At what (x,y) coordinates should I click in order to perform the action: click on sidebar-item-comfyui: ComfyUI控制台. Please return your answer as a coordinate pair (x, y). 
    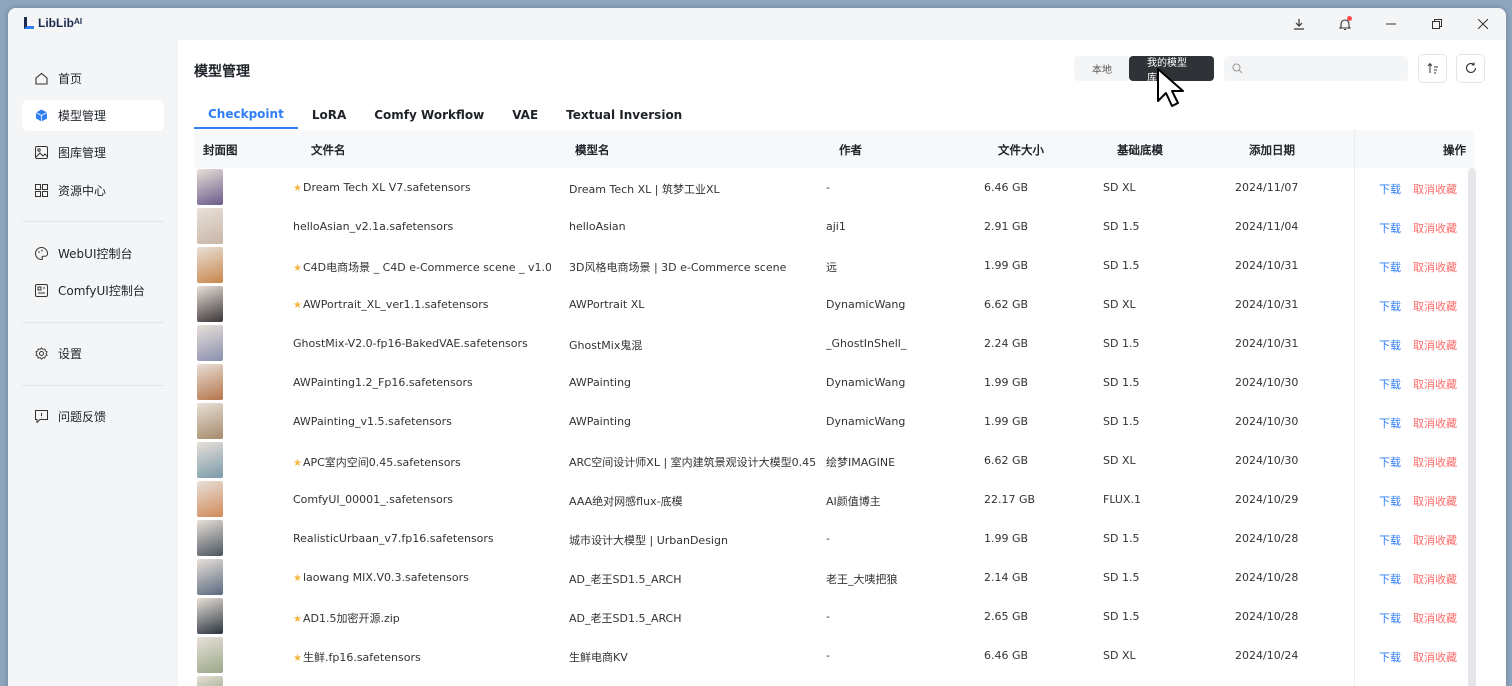
    Looking at the image, I should click on (93, 290).